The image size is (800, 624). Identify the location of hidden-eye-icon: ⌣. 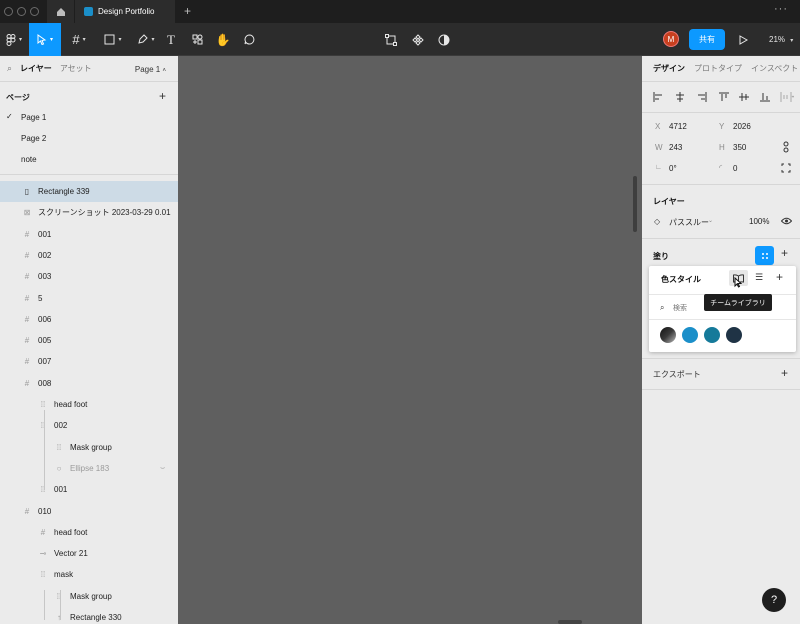
(162, 468).